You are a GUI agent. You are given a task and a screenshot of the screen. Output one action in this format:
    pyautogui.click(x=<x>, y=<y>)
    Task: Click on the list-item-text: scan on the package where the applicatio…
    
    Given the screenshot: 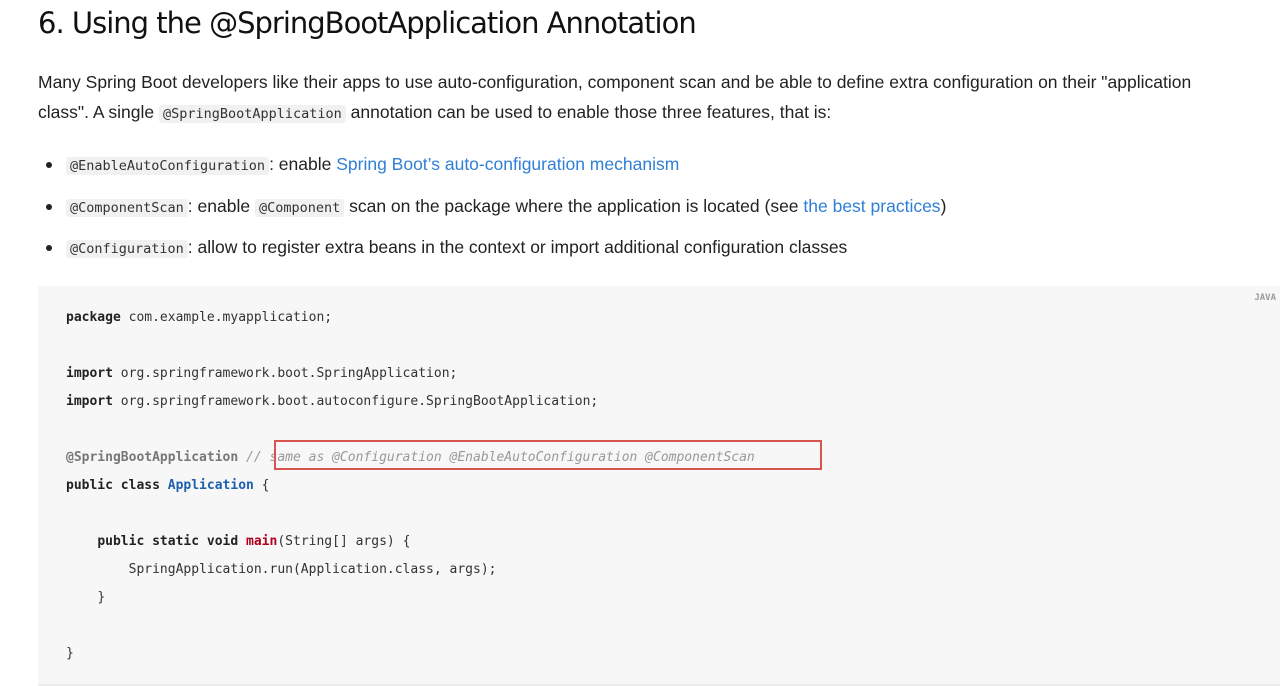 What is the action you would take?
    pyautogui.click(x=574, y=205)
    